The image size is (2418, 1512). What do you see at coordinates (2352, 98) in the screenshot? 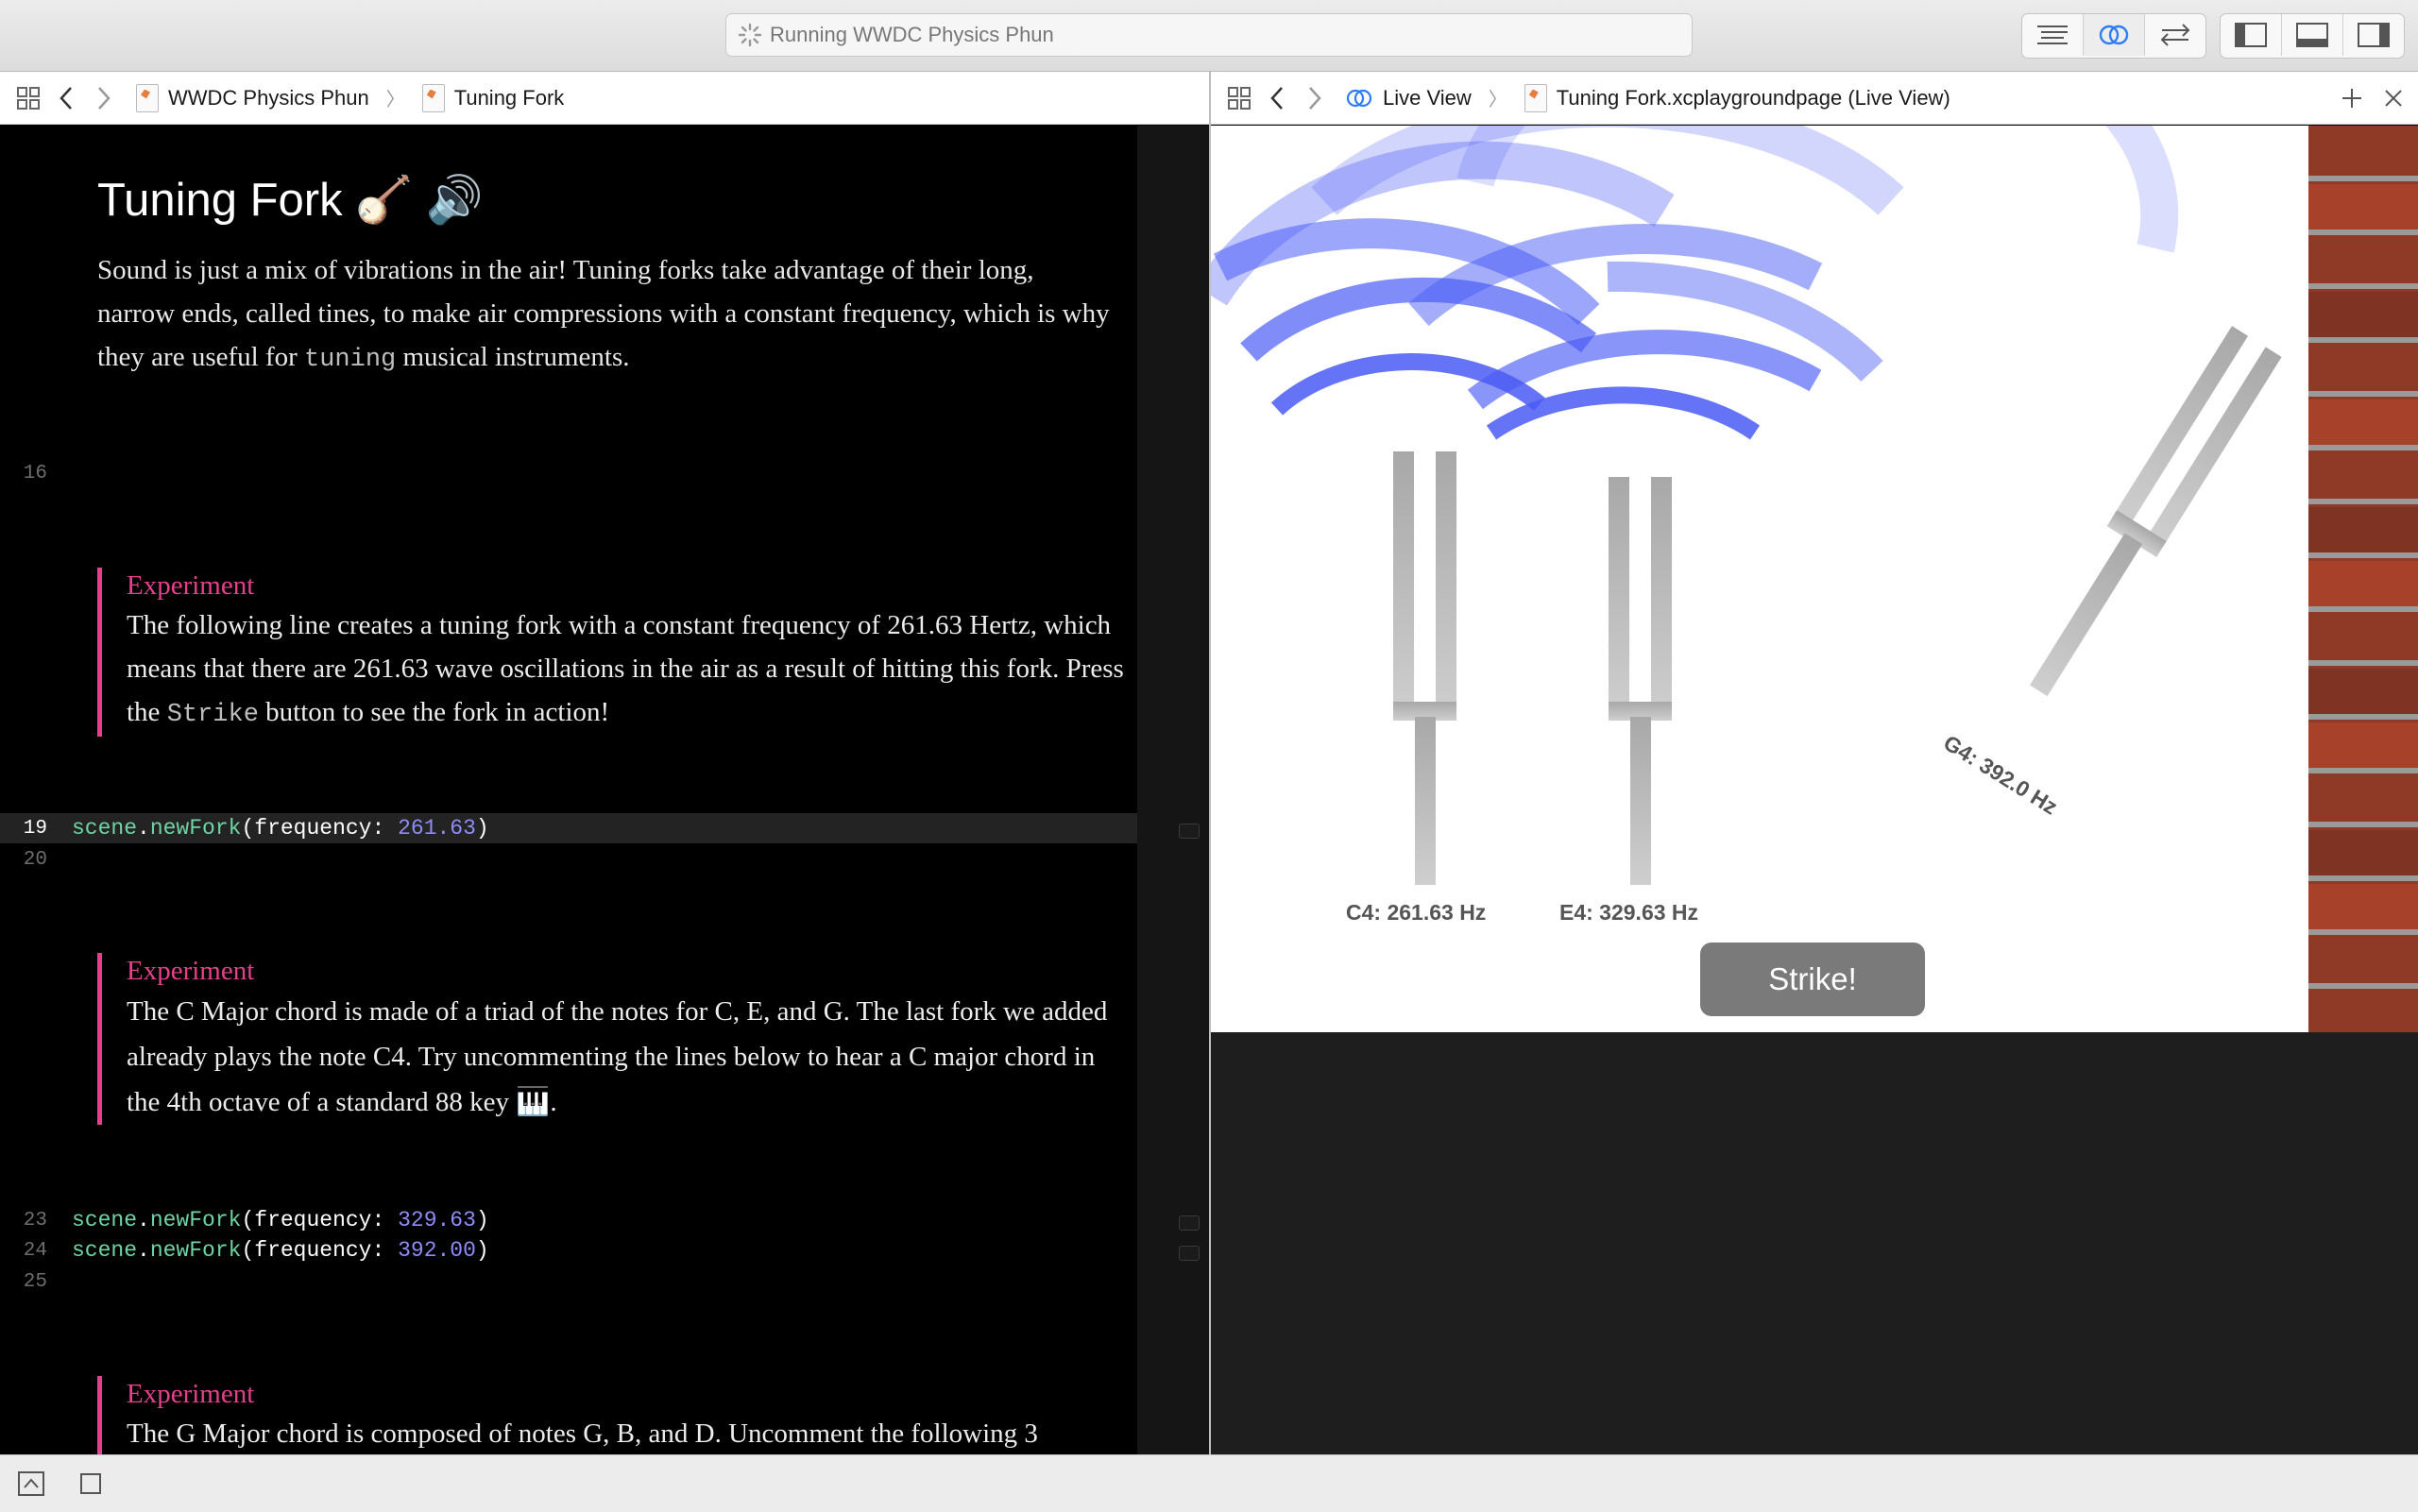
I see `plus-icon` at bounding box center [2352, 98].